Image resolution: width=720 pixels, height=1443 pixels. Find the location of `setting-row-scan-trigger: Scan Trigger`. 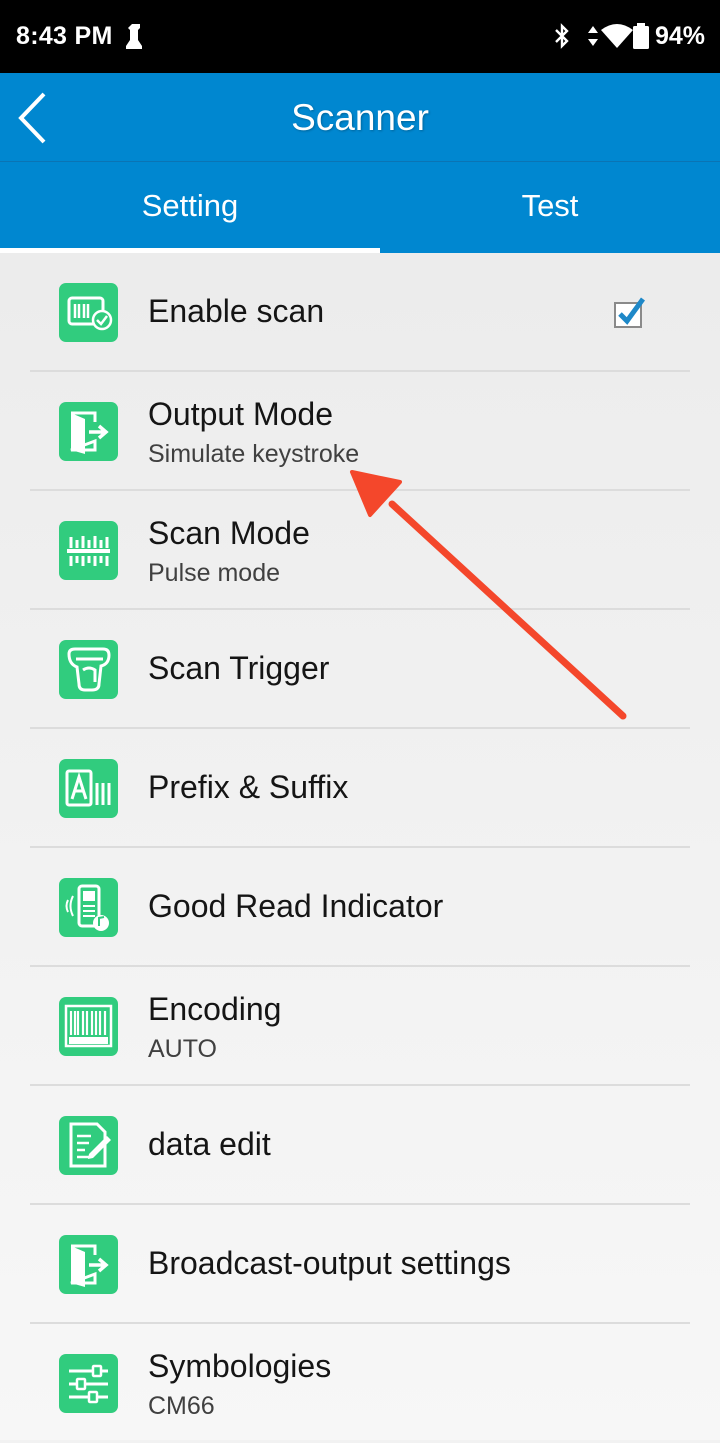

setting-row-scan-trigger: Scan Trigger is located at coordinates (360, 669).